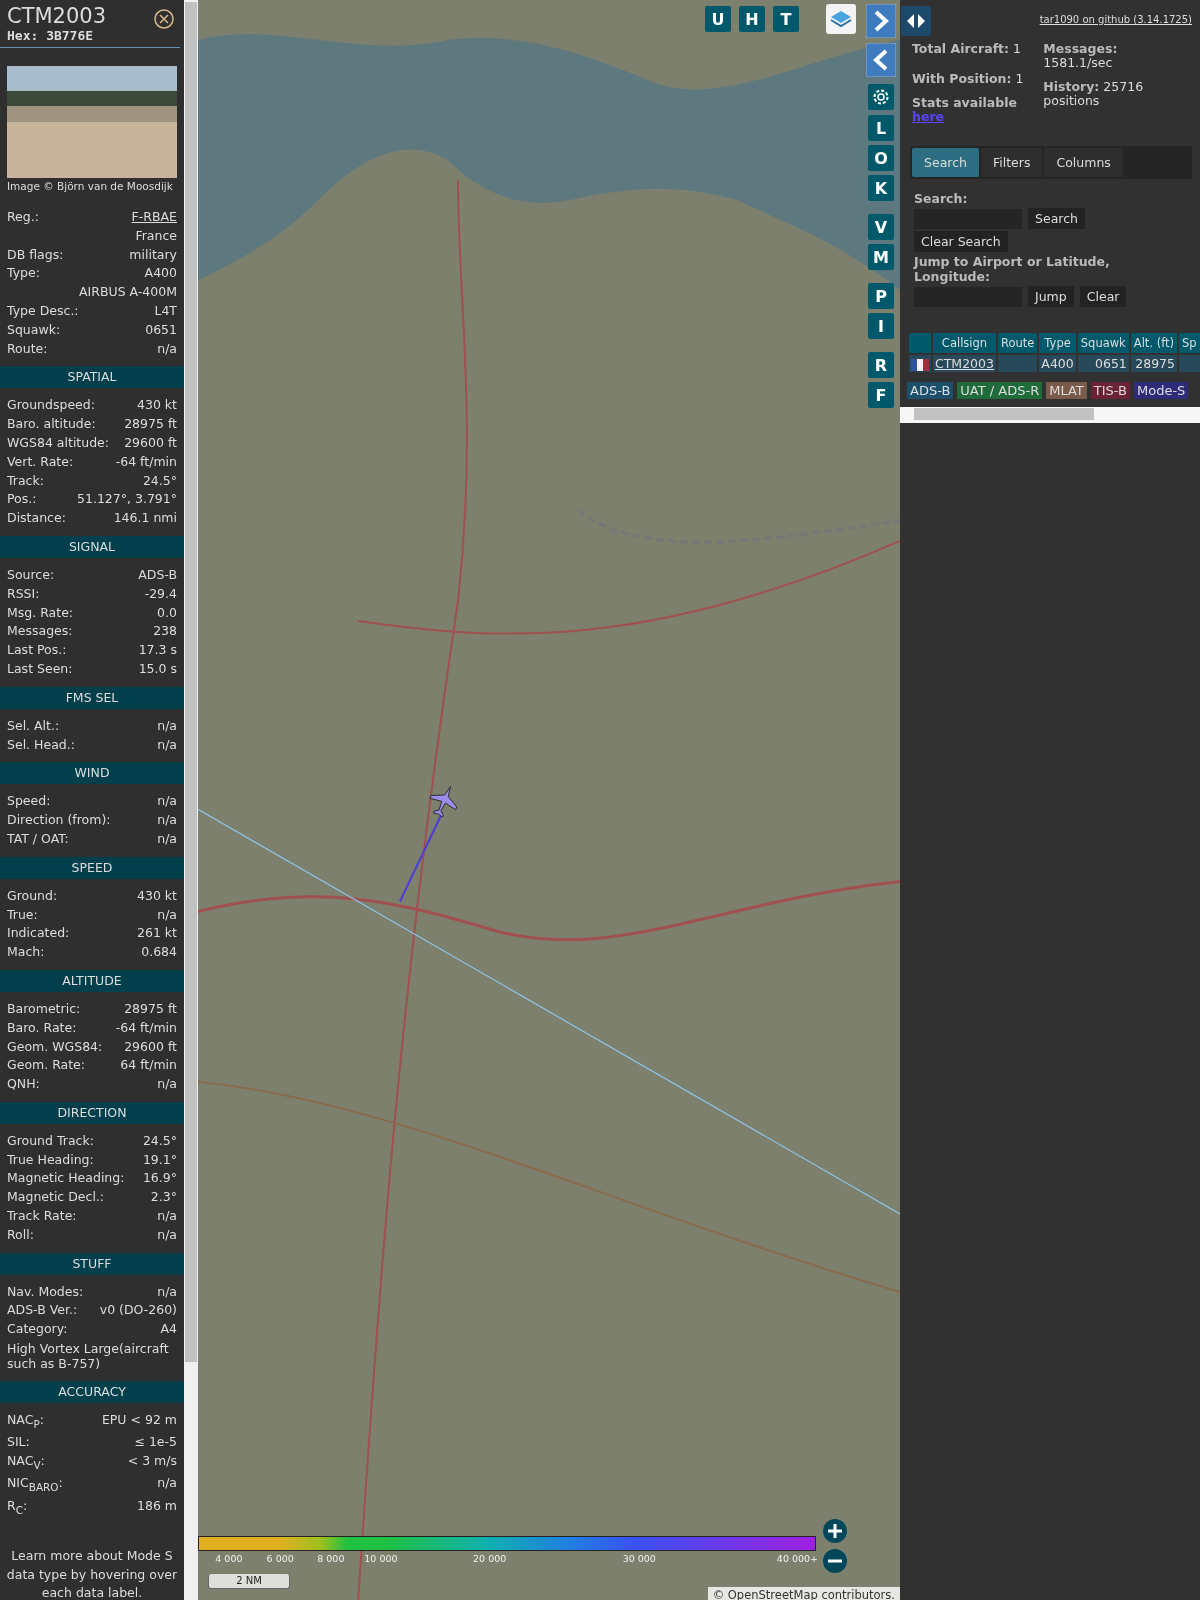  What do you see at coordinates (961, 241) in the screenshot?
I see `clear-search-button: Clear Search` at bounding box center [961, 241].